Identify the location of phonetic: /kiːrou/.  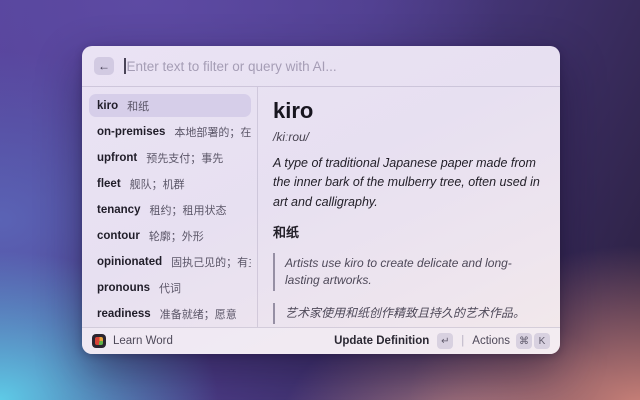
(291, 137).